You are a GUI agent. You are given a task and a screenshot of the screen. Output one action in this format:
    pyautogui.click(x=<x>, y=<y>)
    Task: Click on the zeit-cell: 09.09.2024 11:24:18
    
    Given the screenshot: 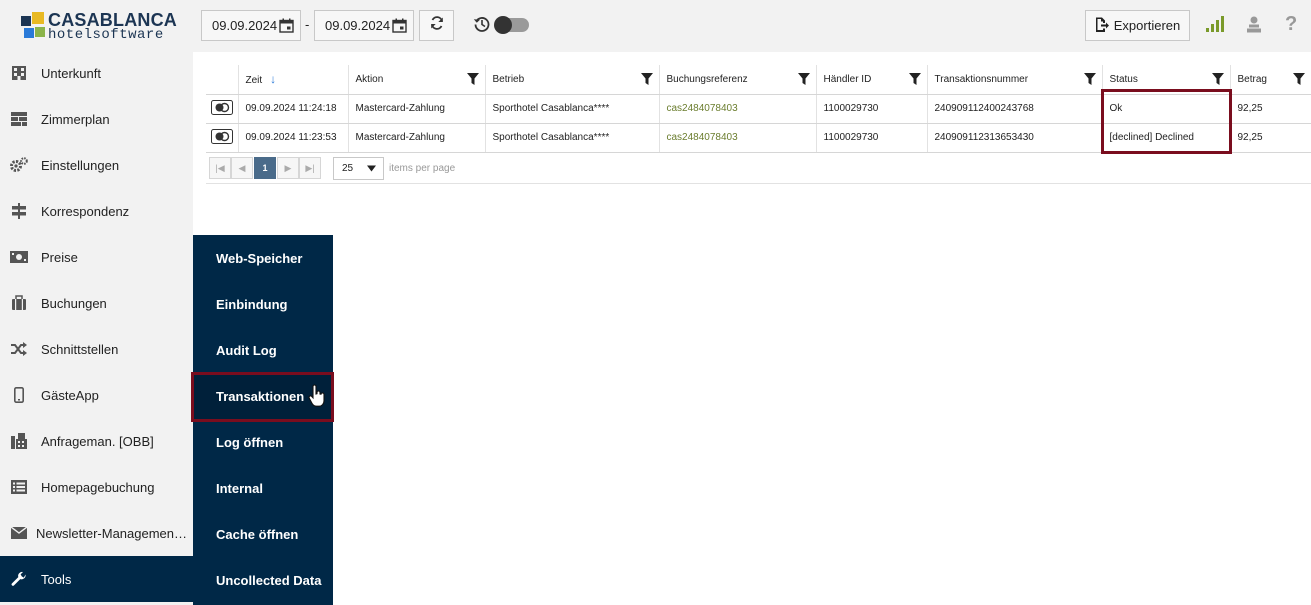 What is the action you would take?
    pyautogui.click(x=292, y=109)
    